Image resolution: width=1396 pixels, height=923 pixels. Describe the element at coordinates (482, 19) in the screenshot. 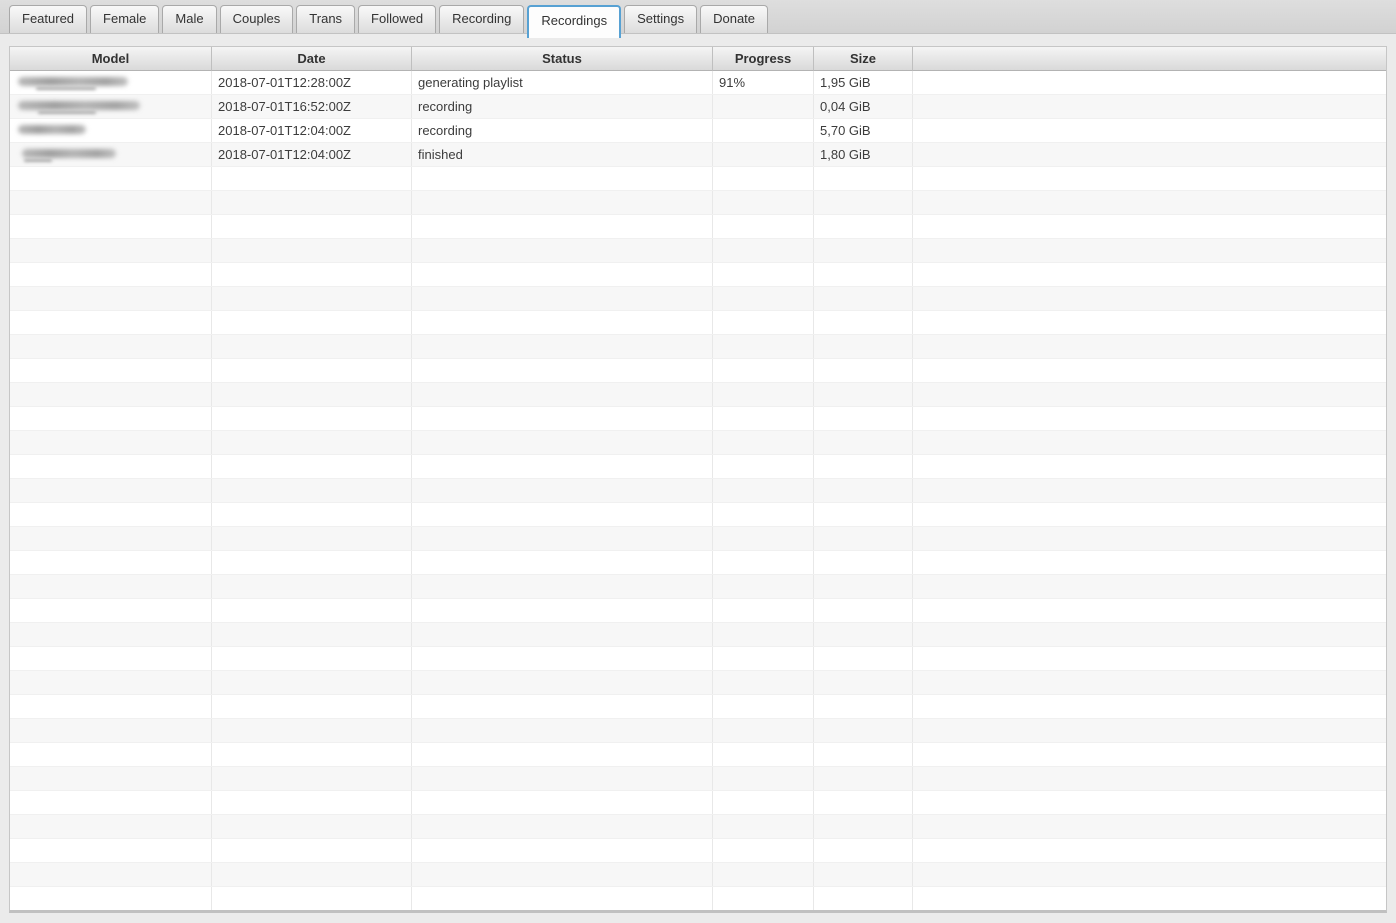

I see `tab-recording: Recording` at that location.